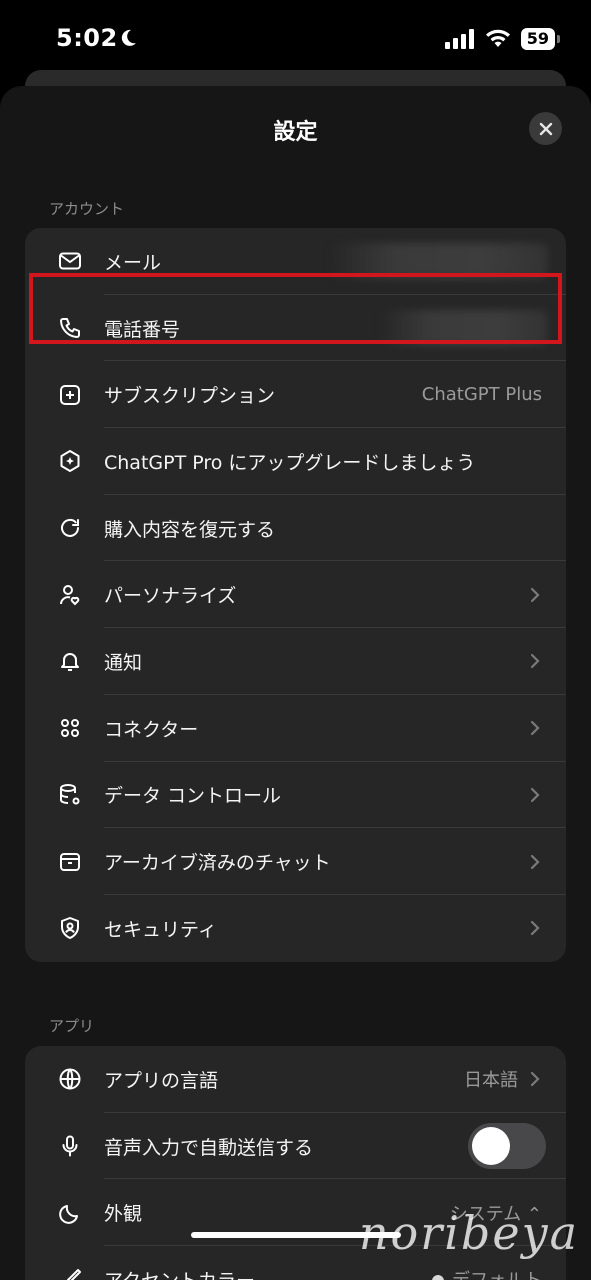 The width and height of the screenshot is (591, 1280). I want to click on person-heart-icon, so click(70, 595).